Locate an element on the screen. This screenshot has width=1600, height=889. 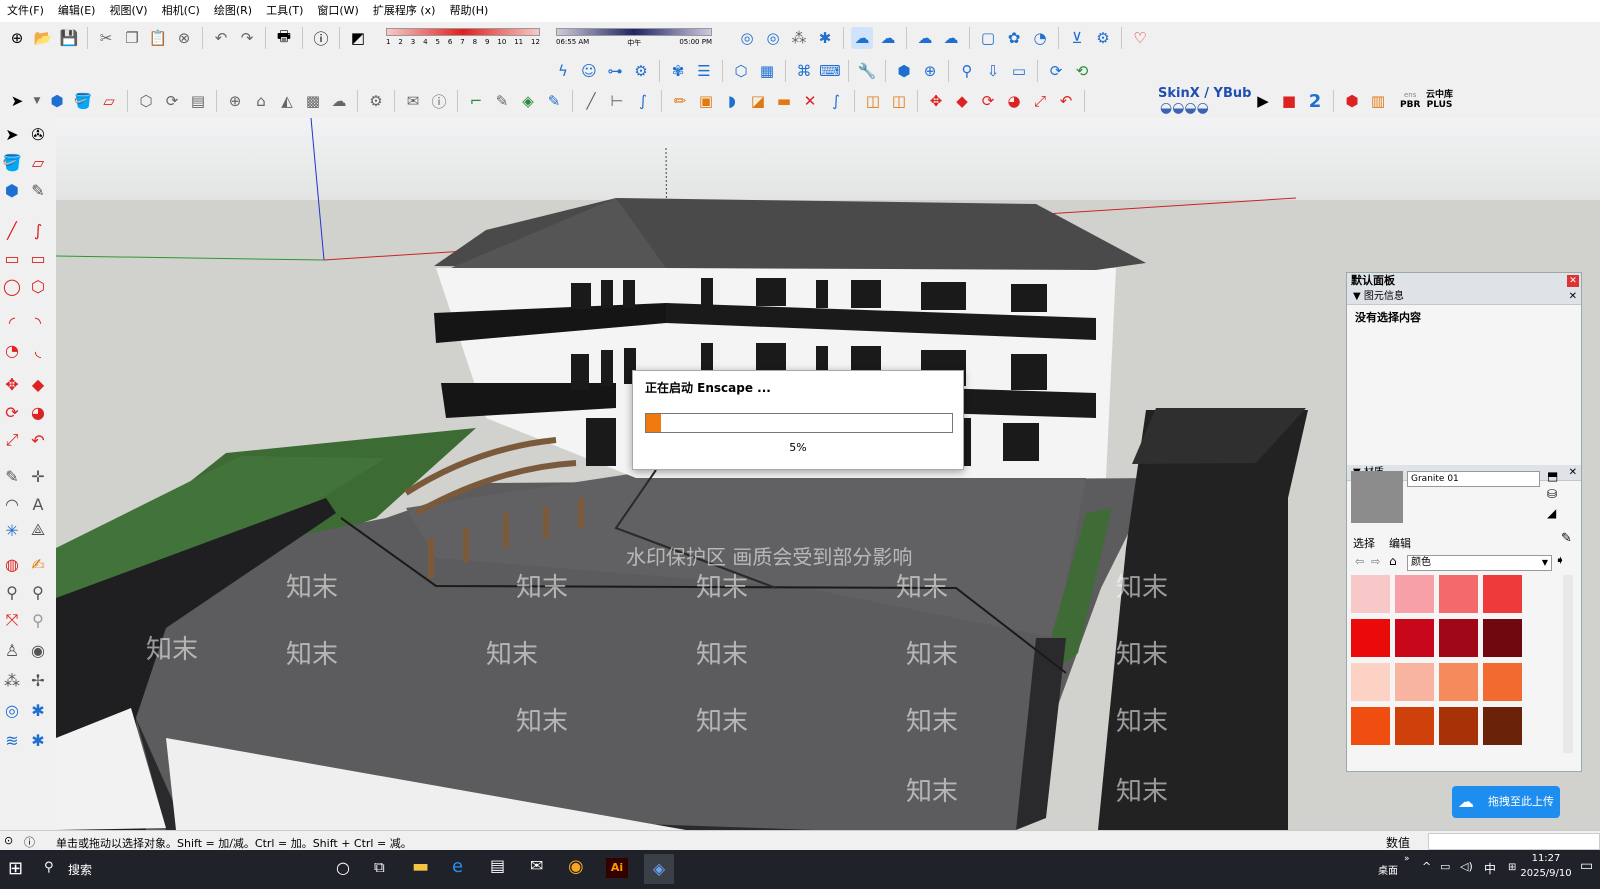
menu-help: 帮助(H) is located at coordinates (468, 11).